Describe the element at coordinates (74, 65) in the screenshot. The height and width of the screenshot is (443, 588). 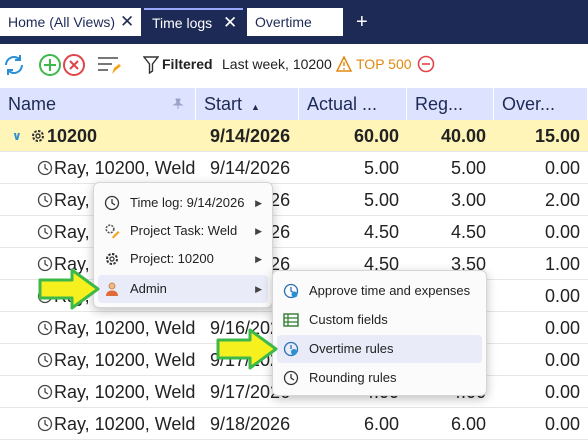
I see `remove-icon` at that location.